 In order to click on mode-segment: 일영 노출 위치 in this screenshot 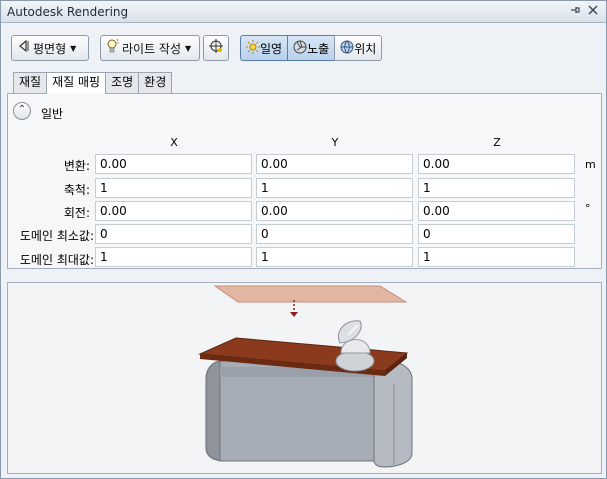, I will do `click(311, 48)`.